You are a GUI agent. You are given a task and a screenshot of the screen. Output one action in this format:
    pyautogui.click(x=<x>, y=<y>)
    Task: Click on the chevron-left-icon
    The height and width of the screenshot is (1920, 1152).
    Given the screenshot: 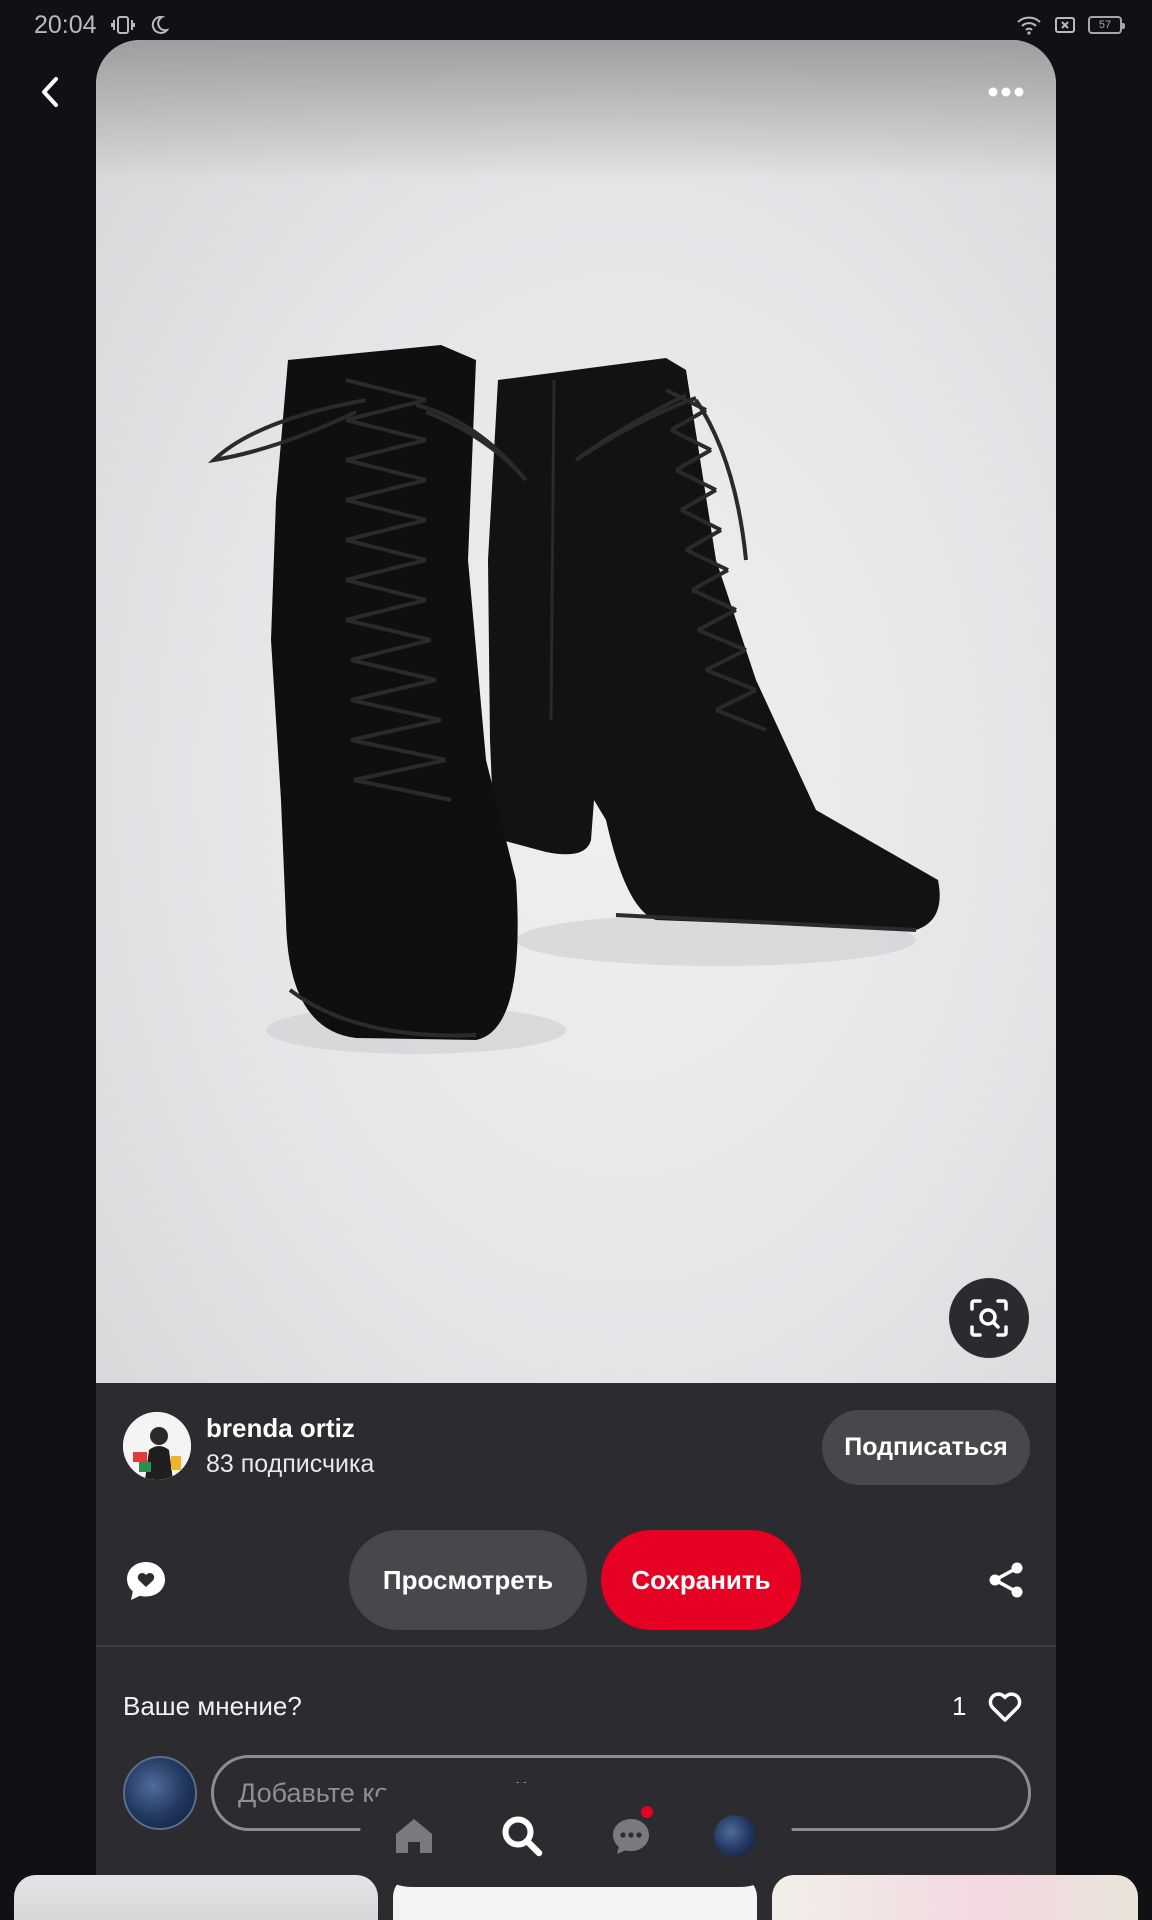 What is the action you would take?
    pyautogui.click(x=50, y=92)
    